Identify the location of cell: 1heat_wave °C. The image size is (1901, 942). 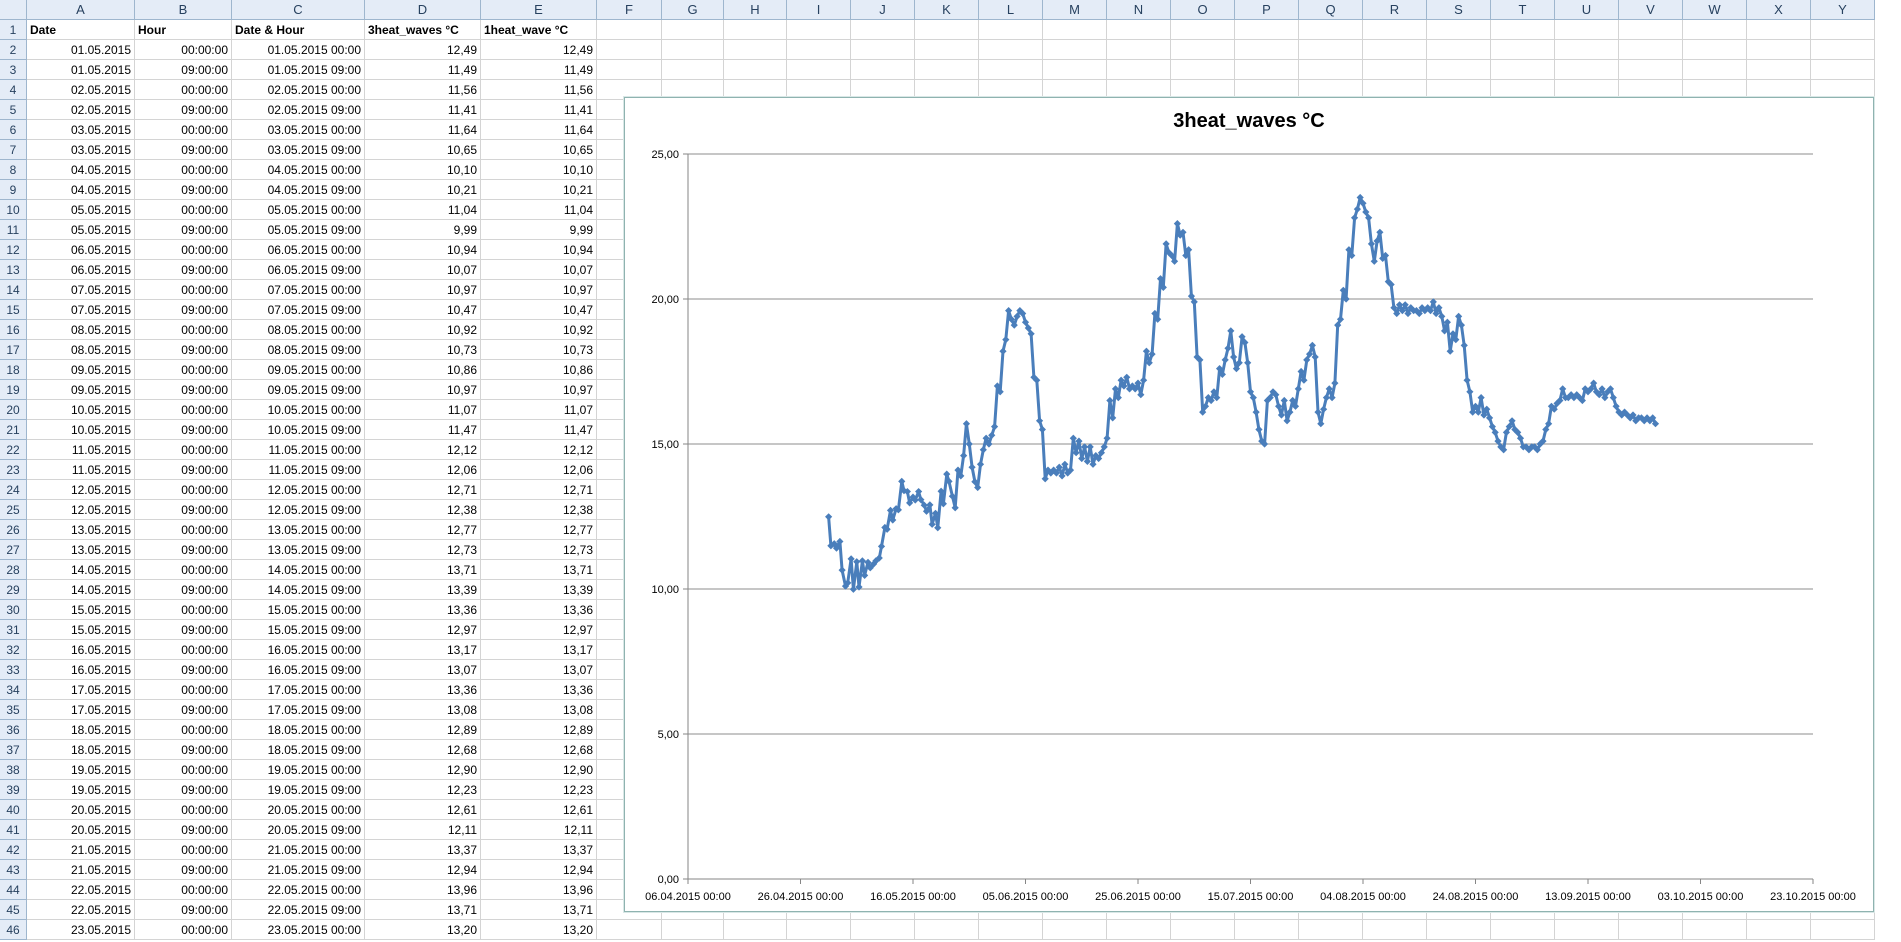
(539, 30).